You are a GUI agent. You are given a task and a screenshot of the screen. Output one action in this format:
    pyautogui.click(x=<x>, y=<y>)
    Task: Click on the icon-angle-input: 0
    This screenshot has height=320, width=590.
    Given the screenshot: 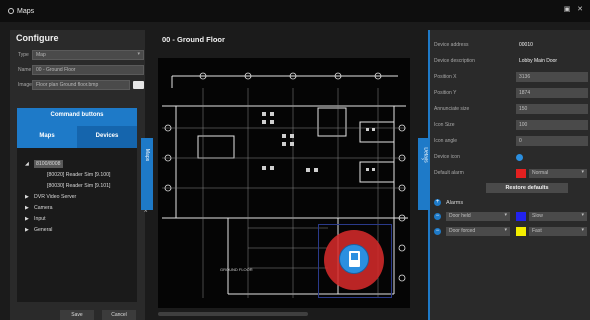 What is the action you would take?
    pyautogui.click(x=552, y=141)
    